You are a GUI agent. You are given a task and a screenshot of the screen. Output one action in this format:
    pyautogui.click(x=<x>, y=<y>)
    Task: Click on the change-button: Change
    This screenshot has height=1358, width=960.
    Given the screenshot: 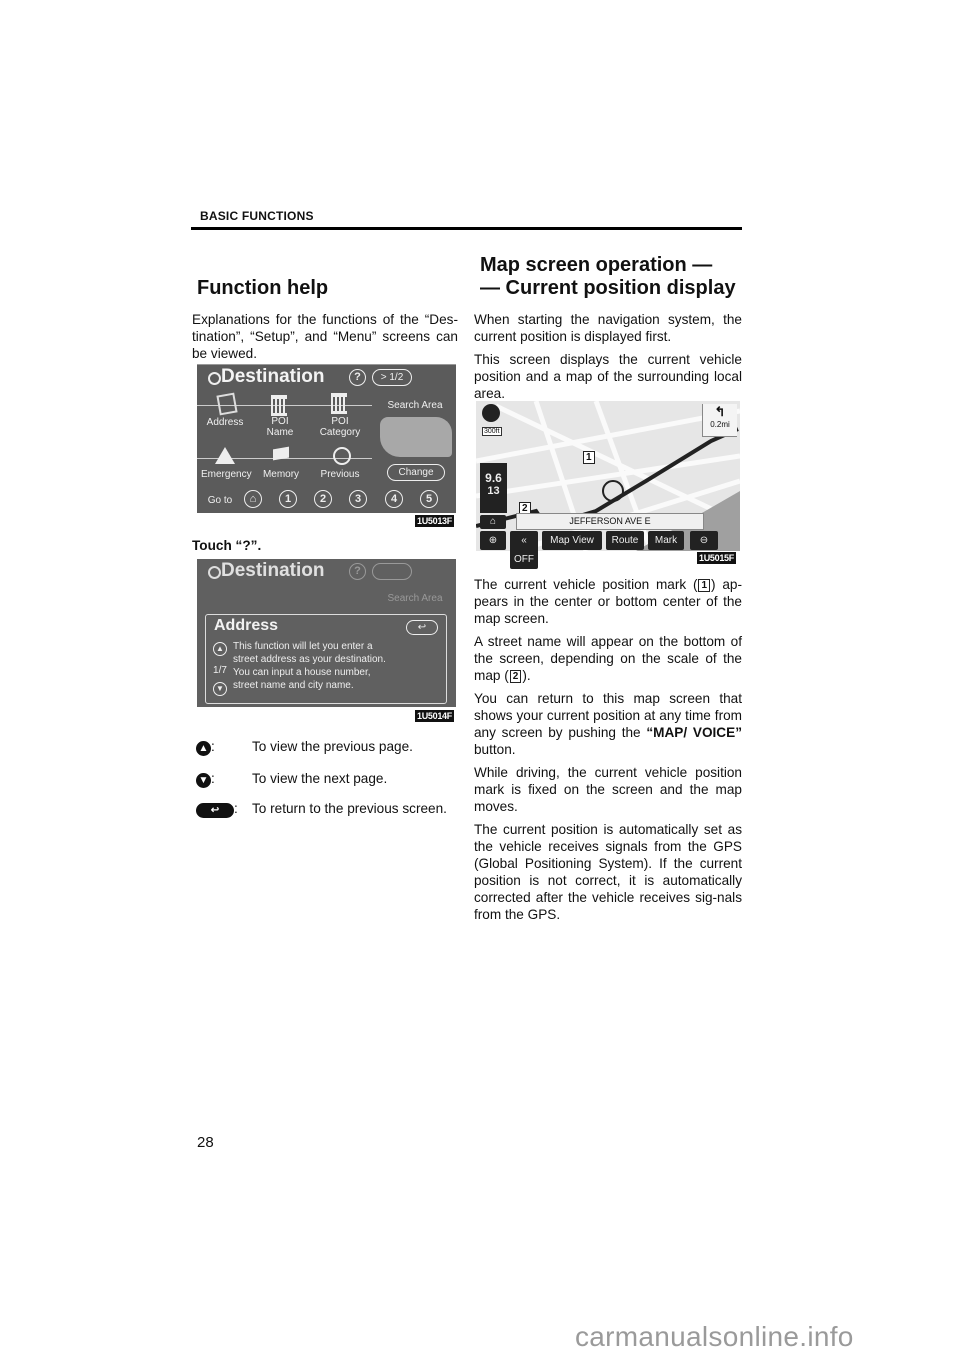 What is the action you would take?
    pyautogui.click(x=416, y=472)
    